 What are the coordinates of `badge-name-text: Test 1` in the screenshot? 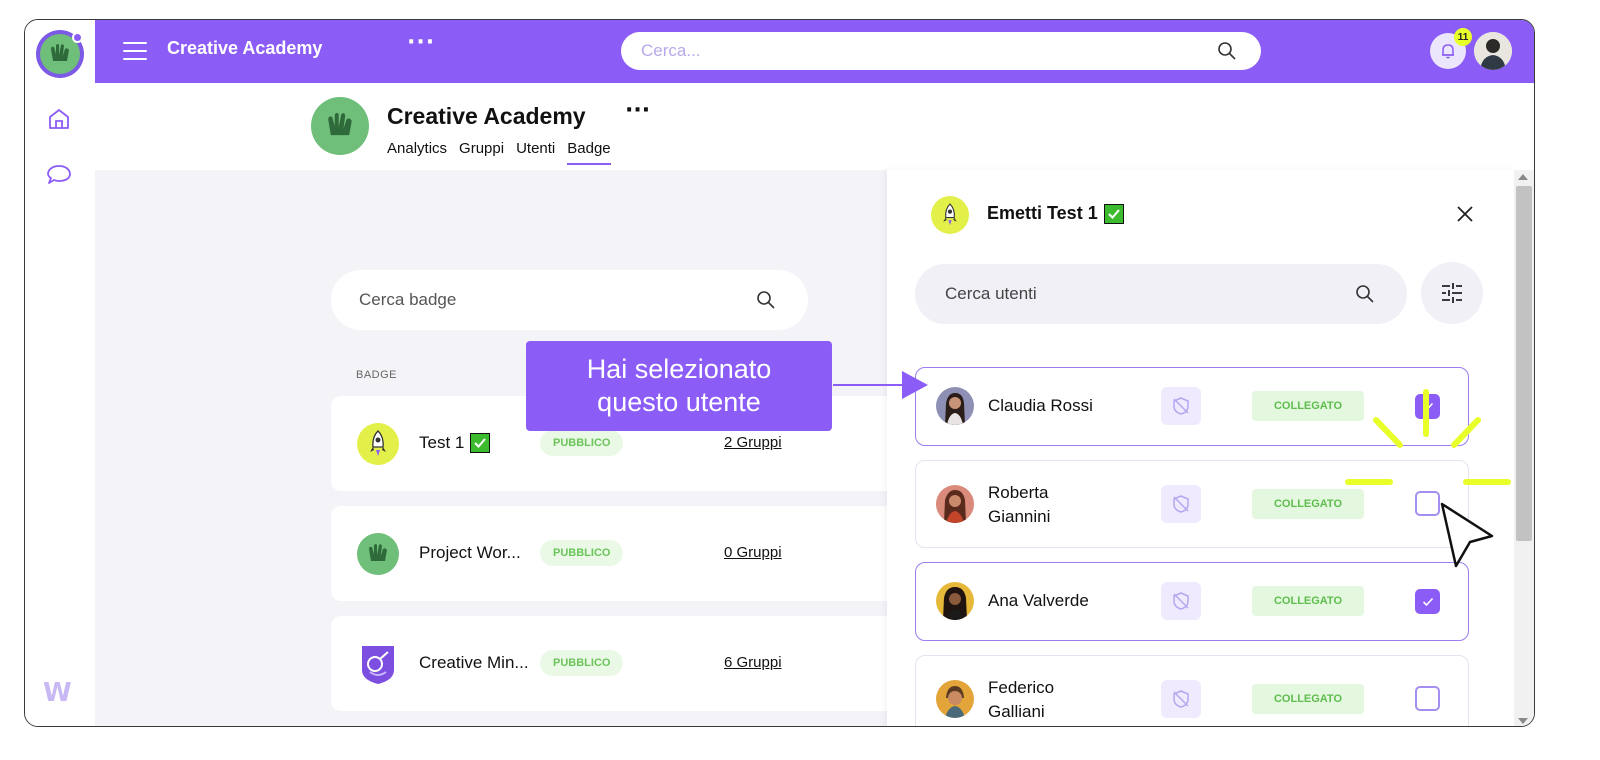 It's located at (442, 442).